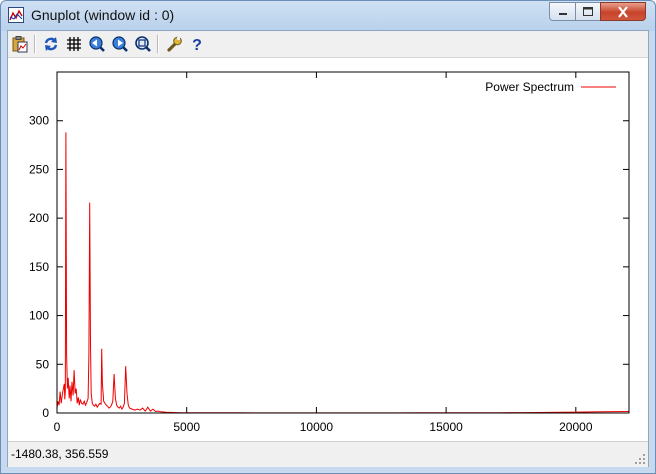 This screenshot has height=474, width=656. I want to click on next-zoom-button, so click(120, 44).